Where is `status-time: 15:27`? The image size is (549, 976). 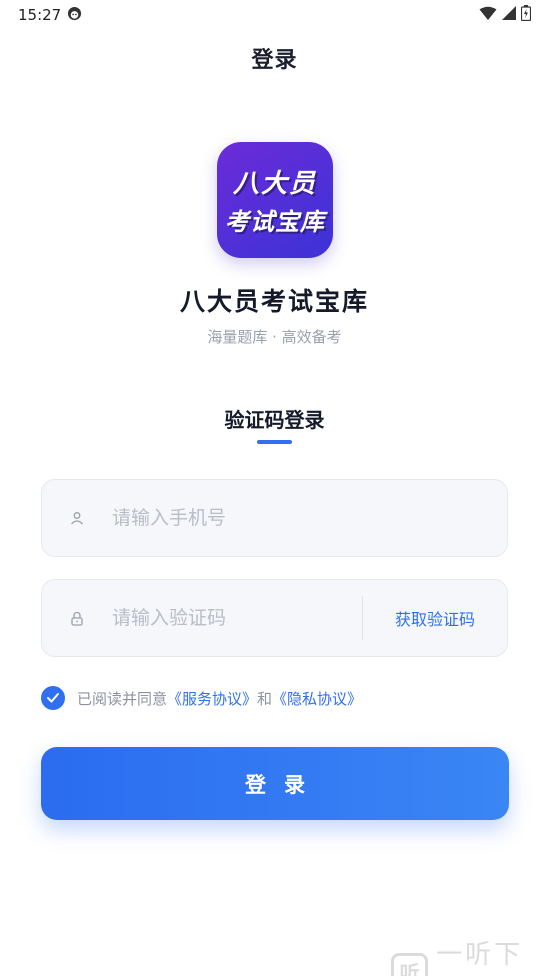
status-time: 15:27 is located at coordinates (40, 15).